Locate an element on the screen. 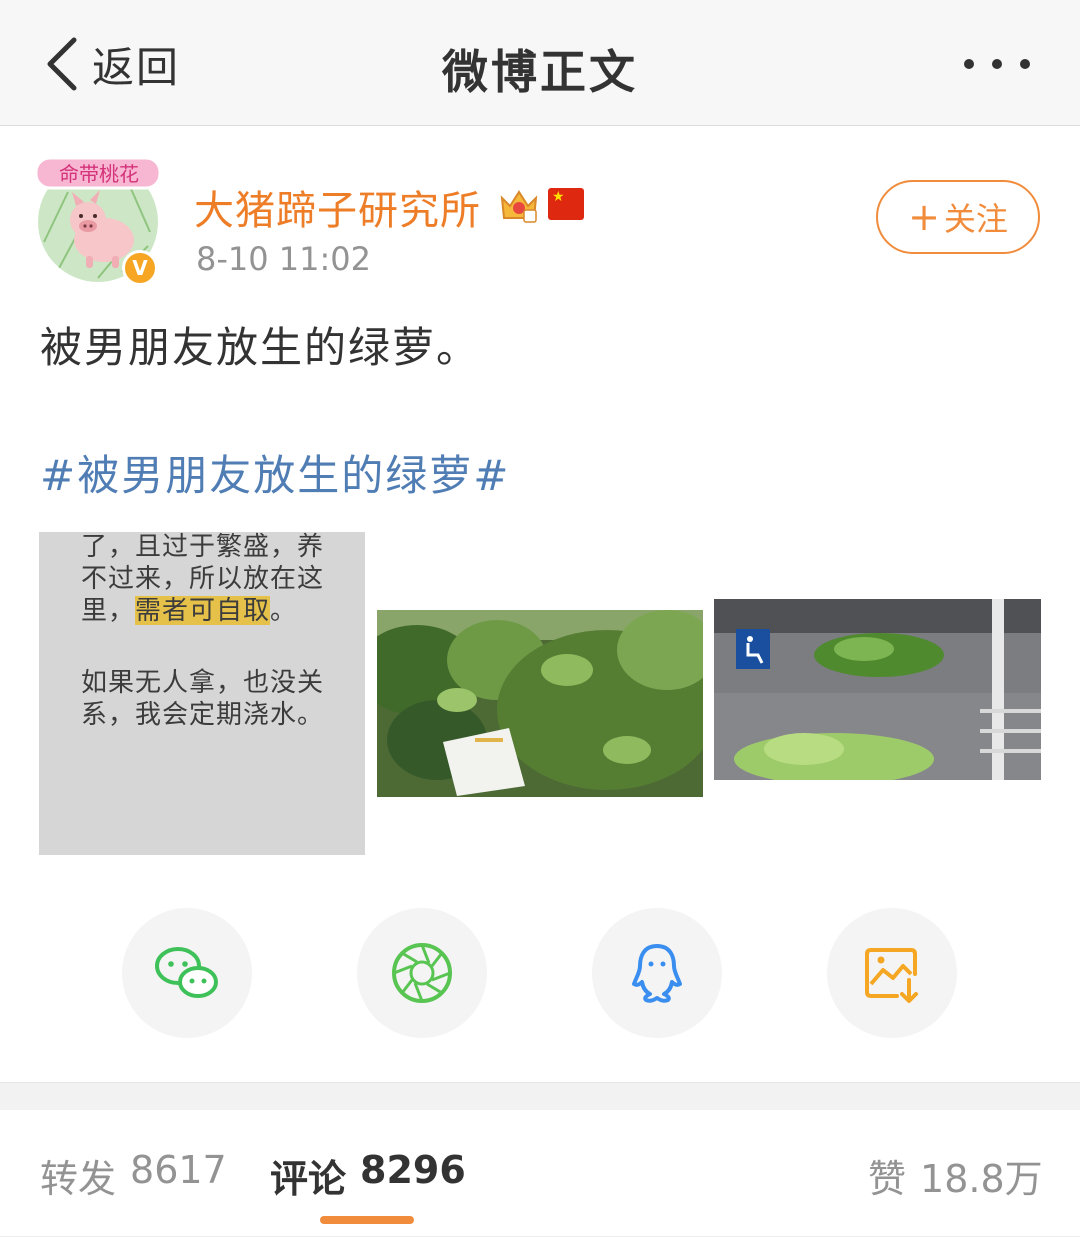  share-qq-button is located at coordinates (657, 973).